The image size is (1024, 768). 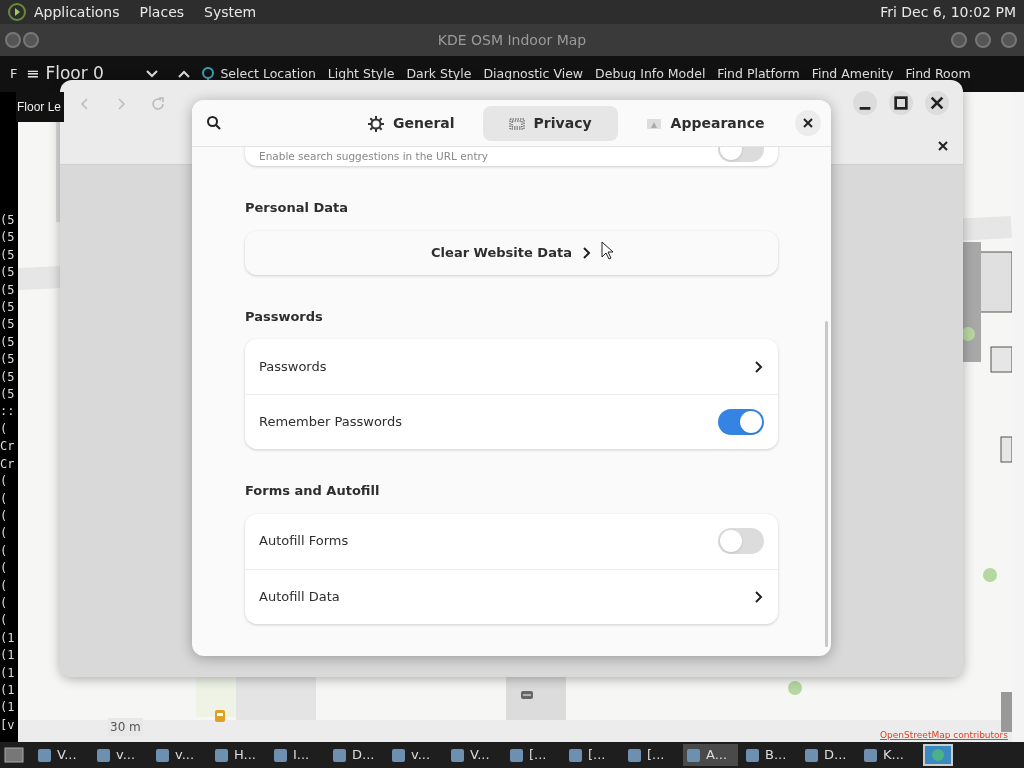 What do you see at coordinates (230, 12) in the screenshot?
I see `panel-menu: System` at bounding box center [230, 12].